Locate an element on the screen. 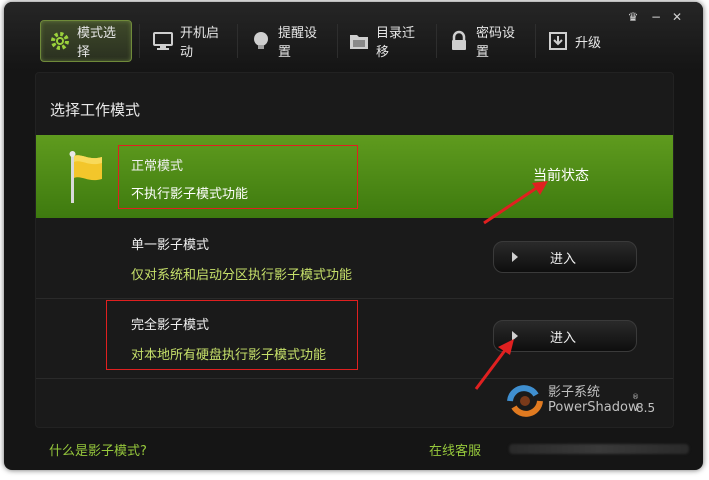  tab-startup: 开机启动 is located at coordinates (190, 41).